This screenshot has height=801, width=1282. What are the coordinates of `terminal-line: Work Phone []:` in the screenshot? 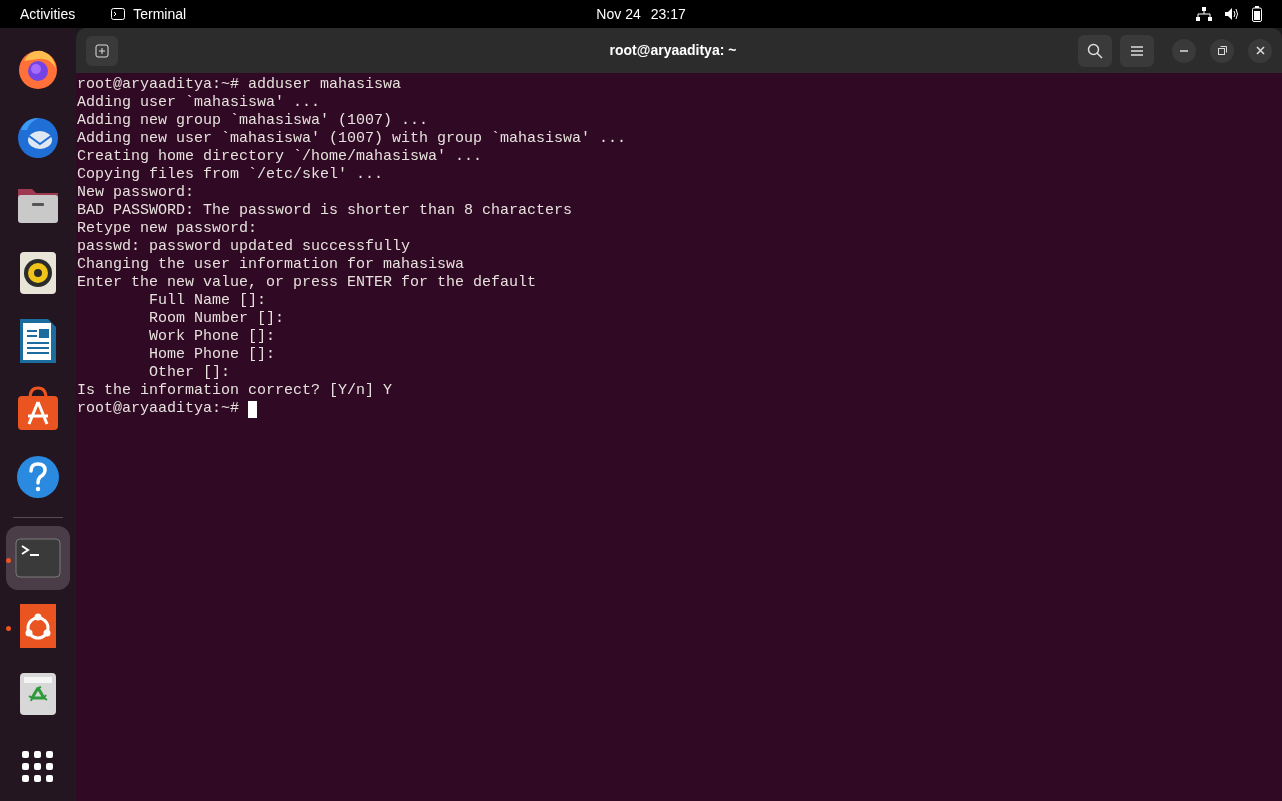 It's located at (212, 337).